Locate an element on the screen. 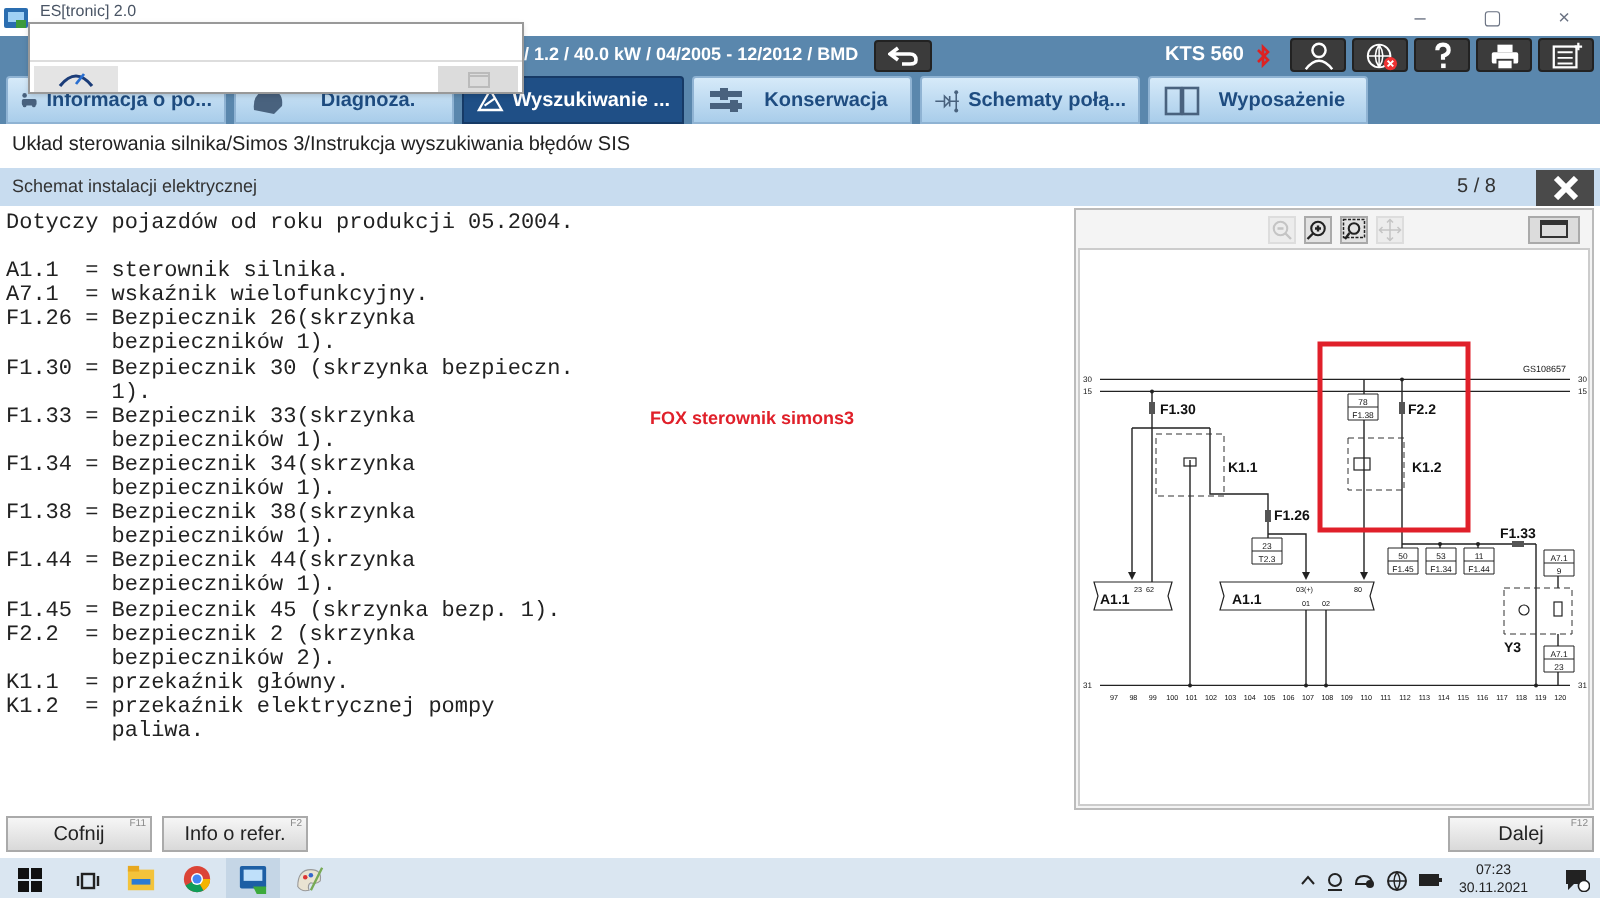  window-title: ES[tronic] 2.0 is located at coordinates (88, 11).